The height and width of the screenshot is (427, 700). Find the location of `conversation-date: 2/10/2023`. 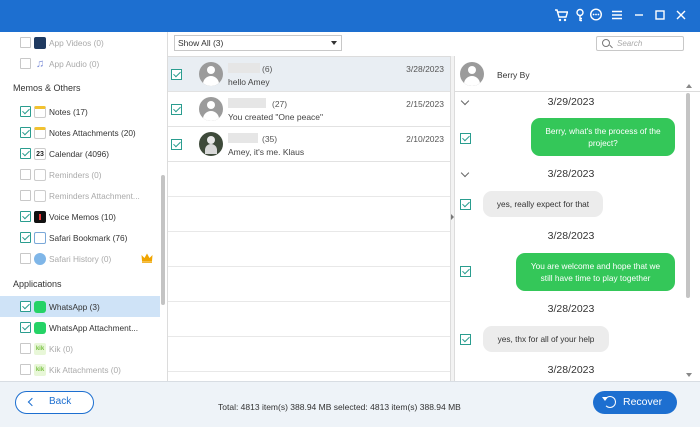

conversation-date: 2/10/2023 is located at coordinates (425, 139).